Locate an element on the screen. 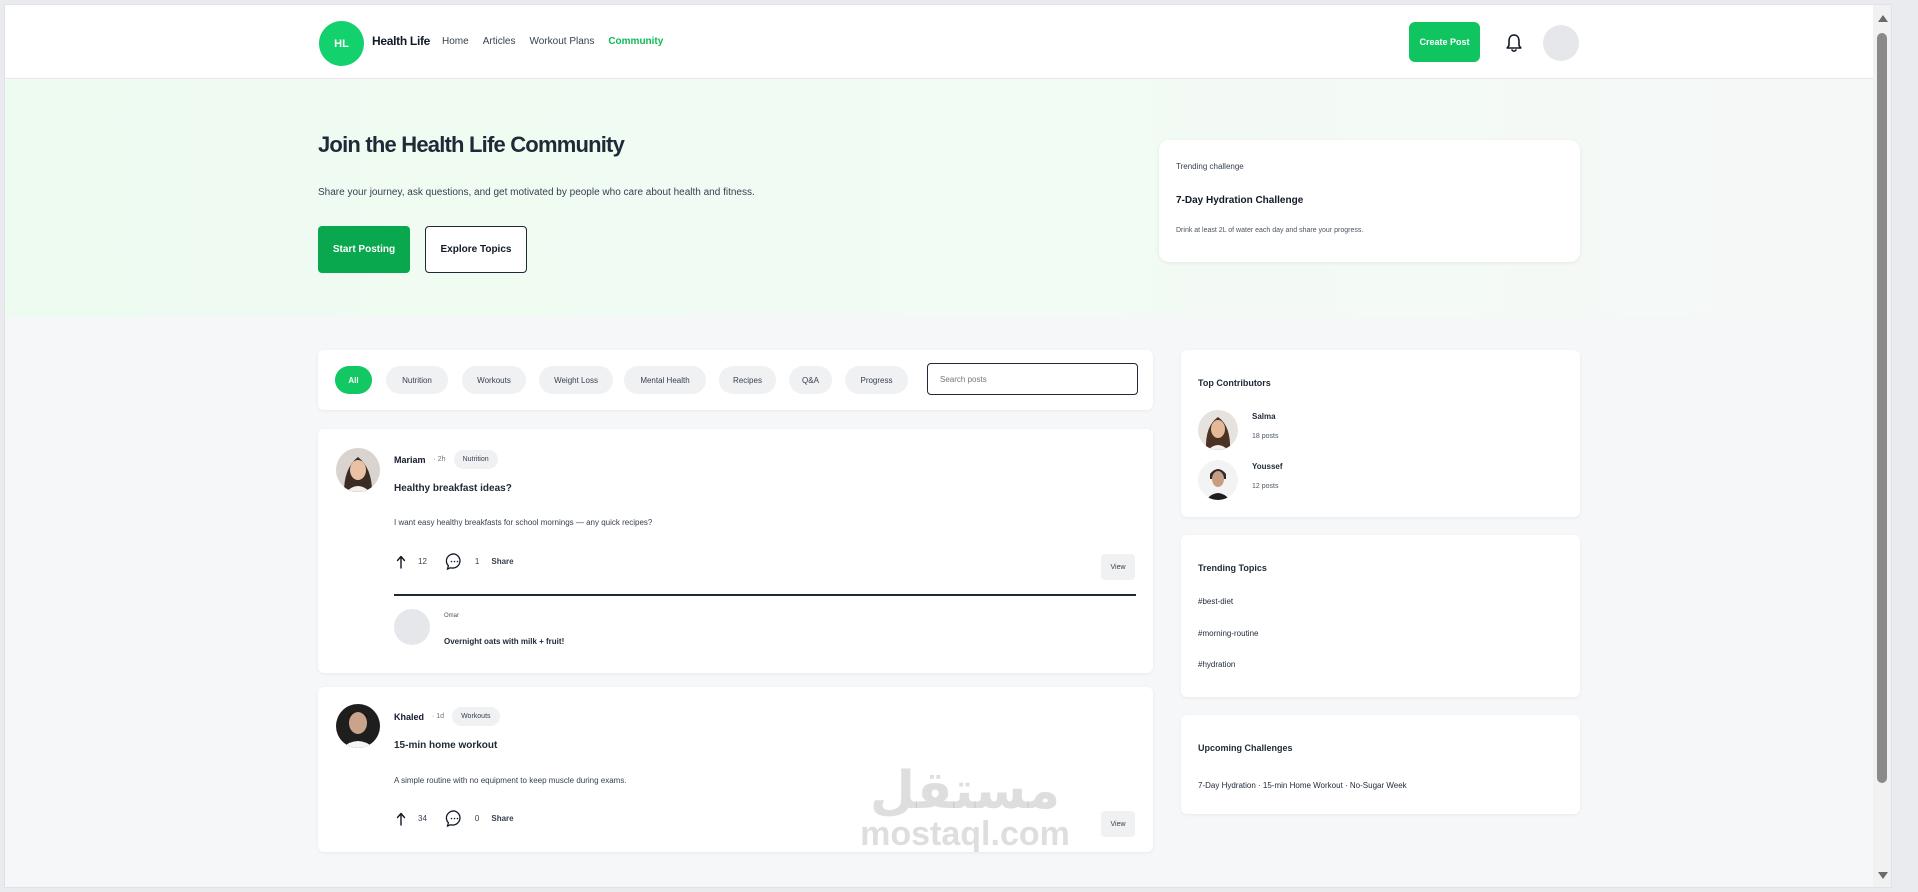 Image resolution: width=1918 pixels, height=892 pixels. scroll-up-arrow-icon is located at coordinates (1883, 18).